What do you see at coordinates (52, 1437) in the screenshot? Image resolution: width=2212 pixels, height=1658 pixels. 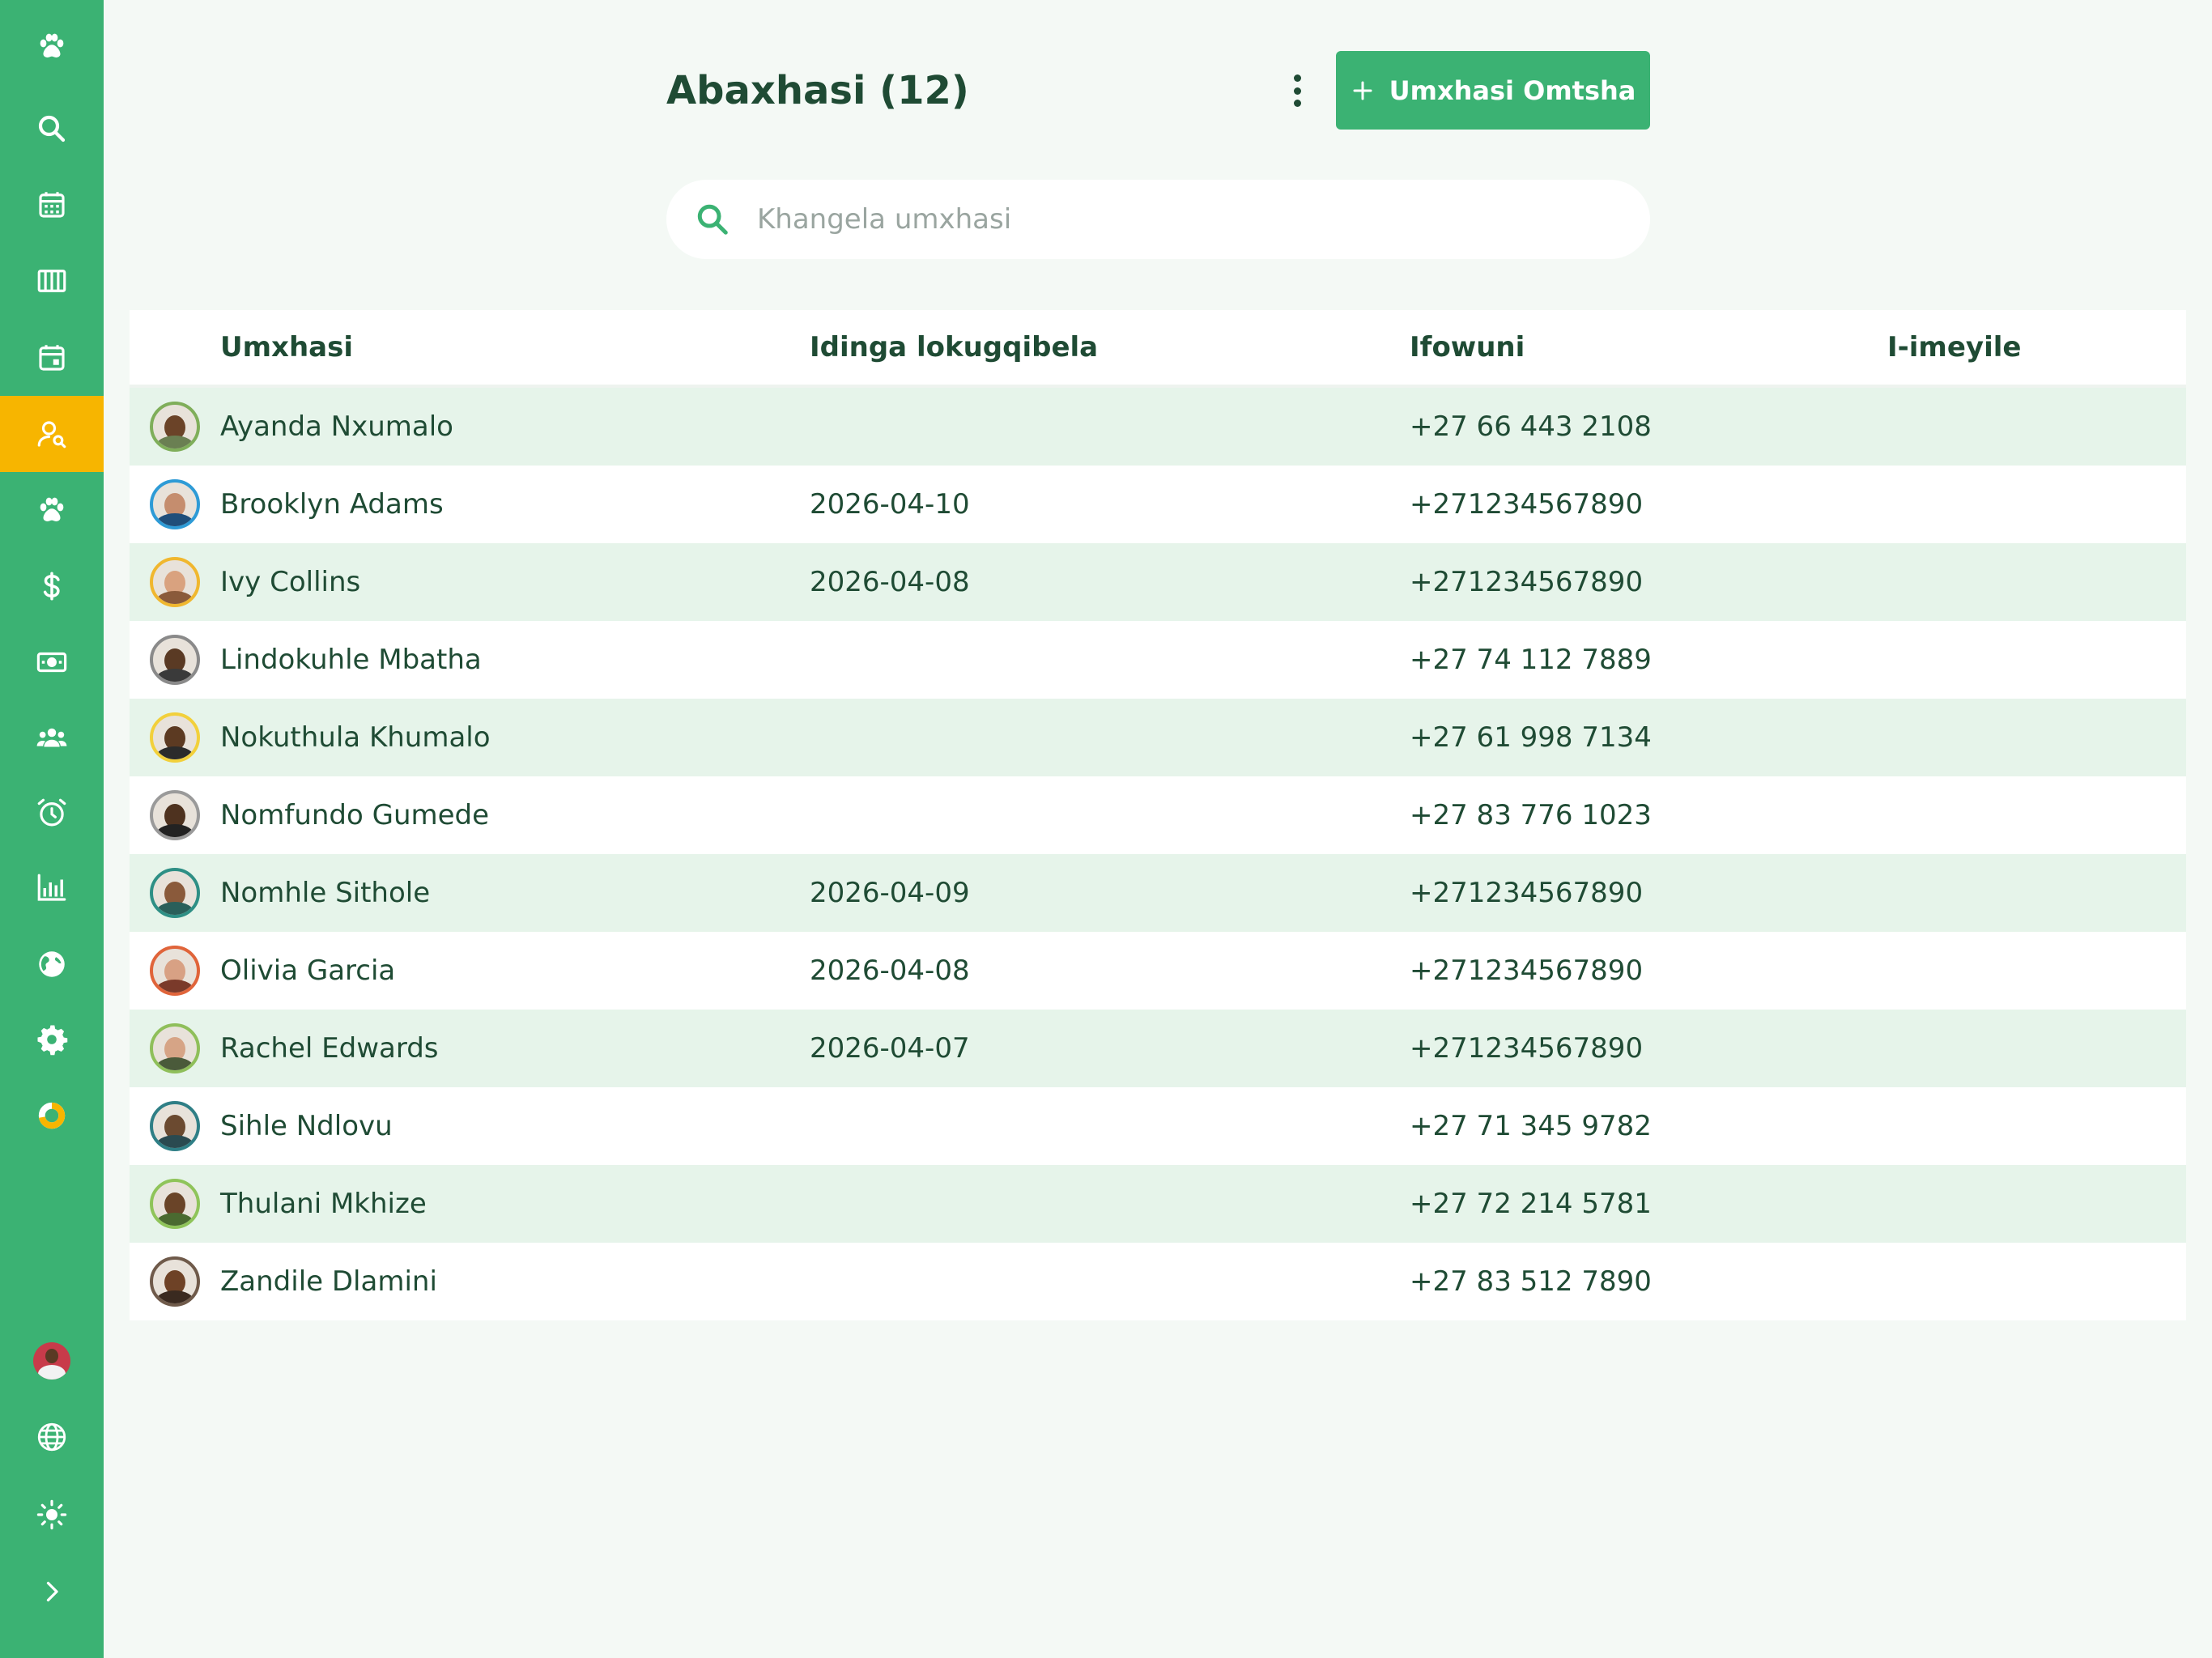 I see `sidebar-language` at bounding box center [52, 1437].